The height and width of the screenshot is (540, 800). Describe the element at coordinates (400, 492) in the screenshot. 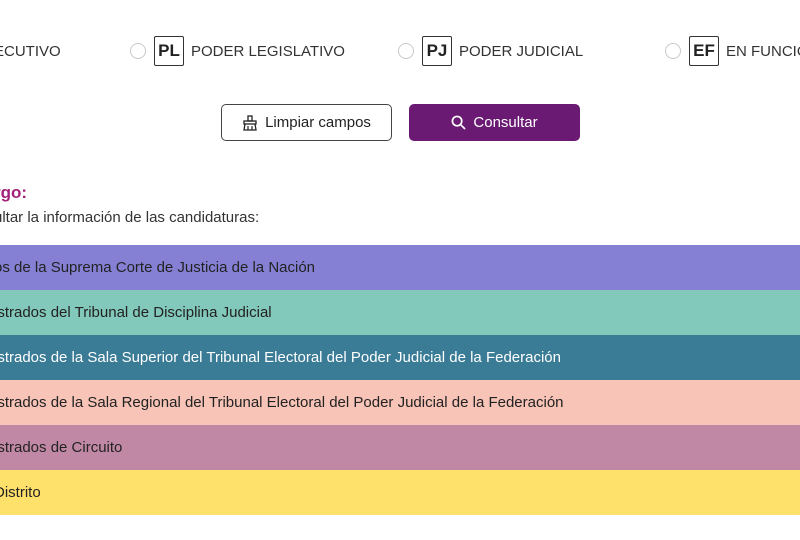

I see `position-band-distrito: Distrito` at that location.